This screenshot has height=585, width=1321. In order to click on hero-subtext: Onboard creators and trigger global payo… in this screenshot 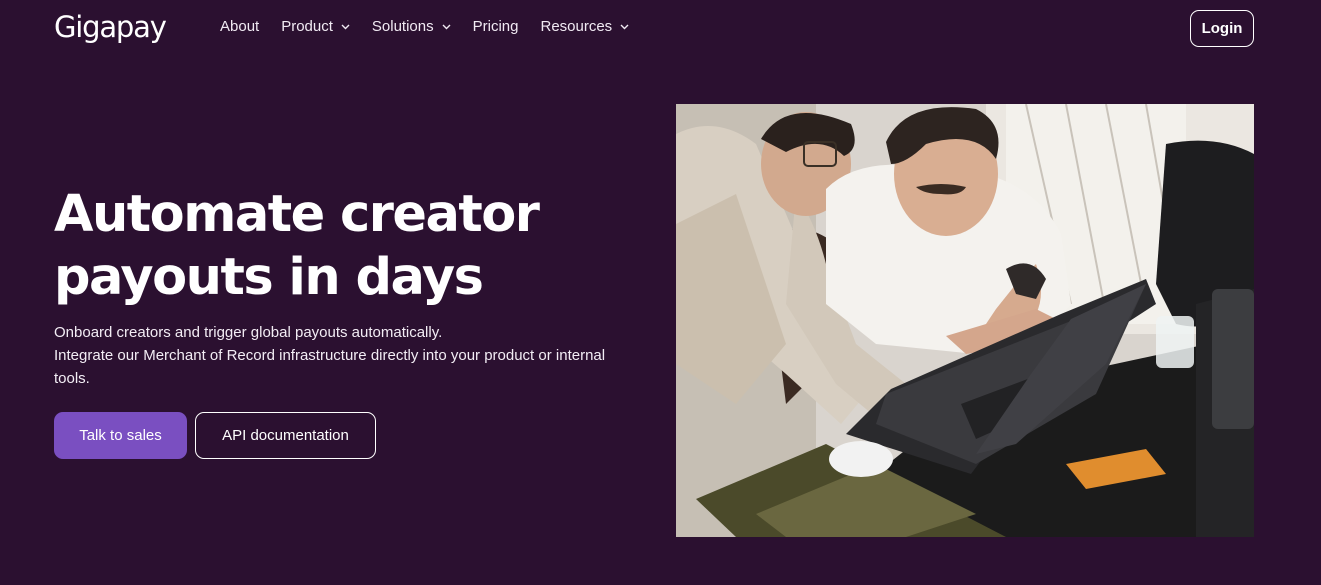, I will do `click(334, 355)`.